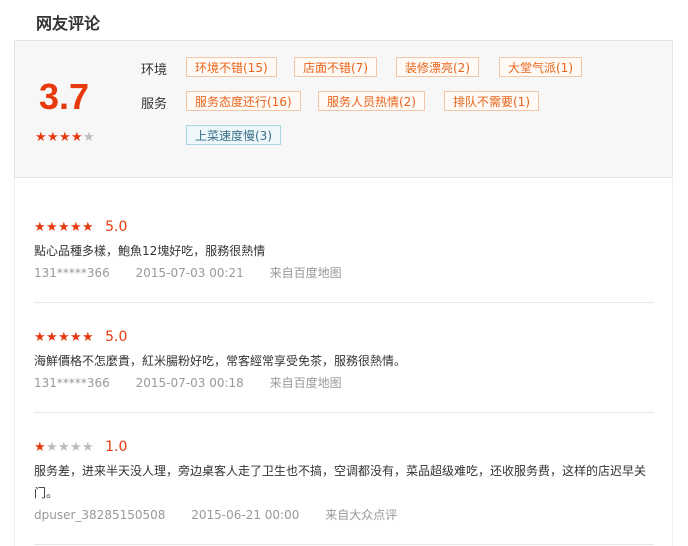  I want to click on service-label: 服务, so click(154, 104).